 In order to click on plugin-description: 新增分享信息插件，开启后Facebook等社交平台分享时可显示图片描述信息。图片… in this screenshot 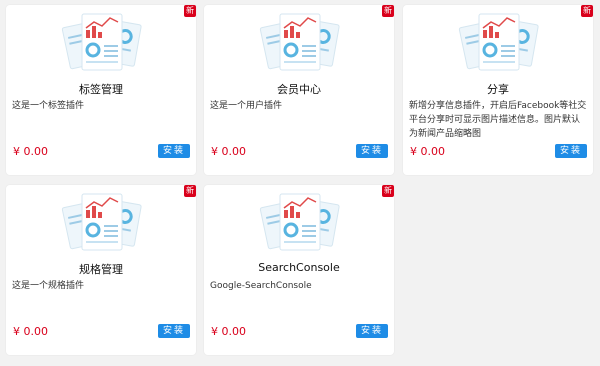, I will do `click(498, 120)`.